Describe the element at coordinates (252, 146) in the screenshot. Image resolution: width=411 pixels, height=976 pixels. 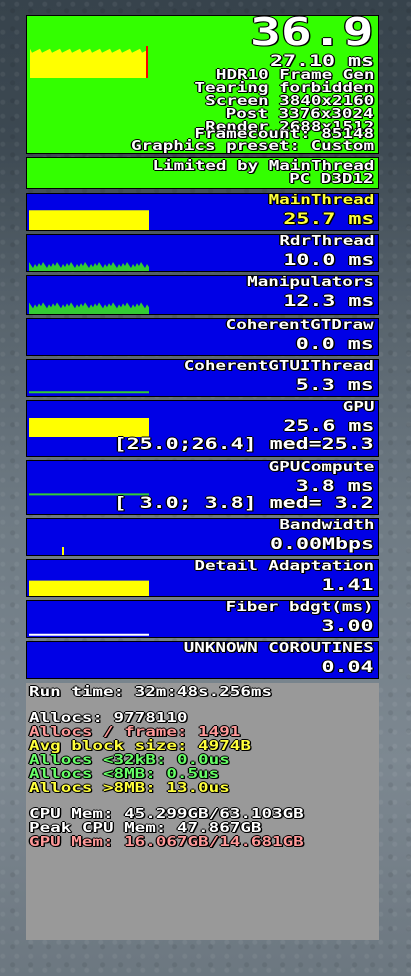
I see `graphics-preset: Graphics preset: Custom` at that location.